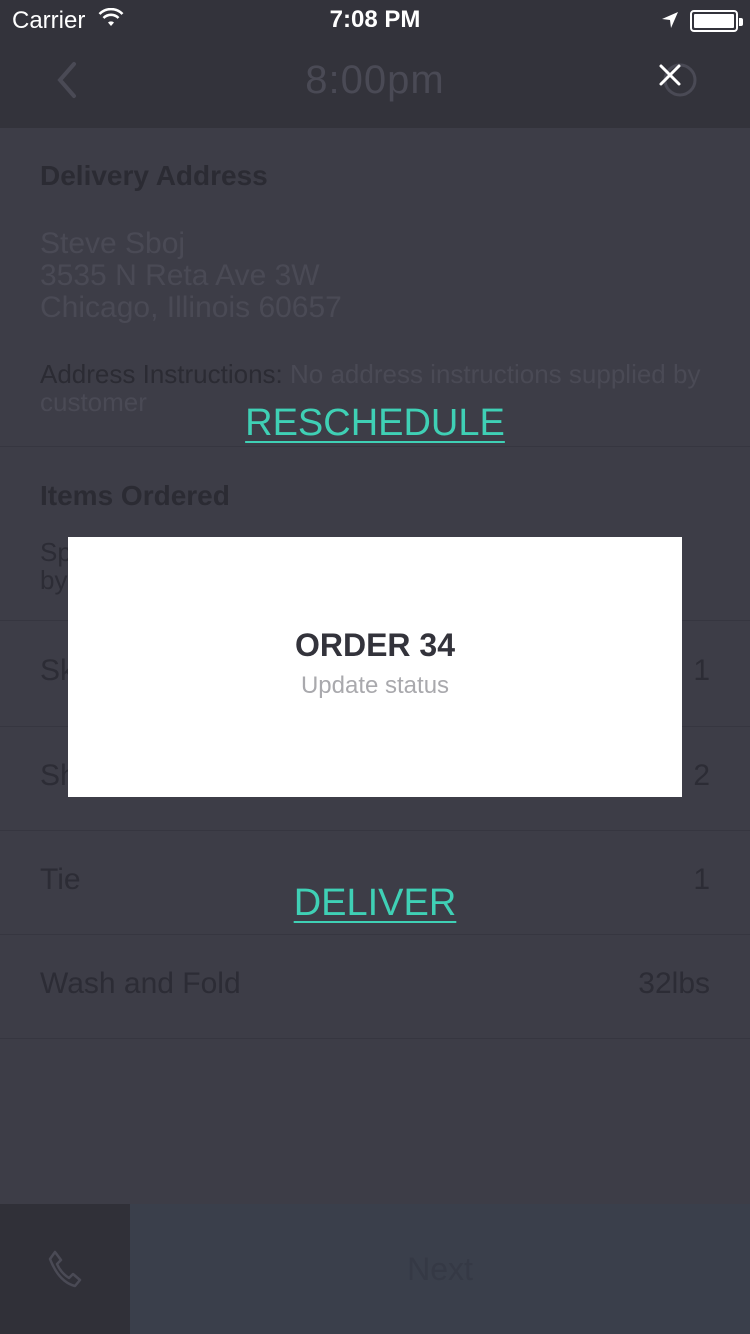 This screenshot has width=750, height=1334. I want to click on list-item: Wash and Fold 32lbs, so click(375, 987).